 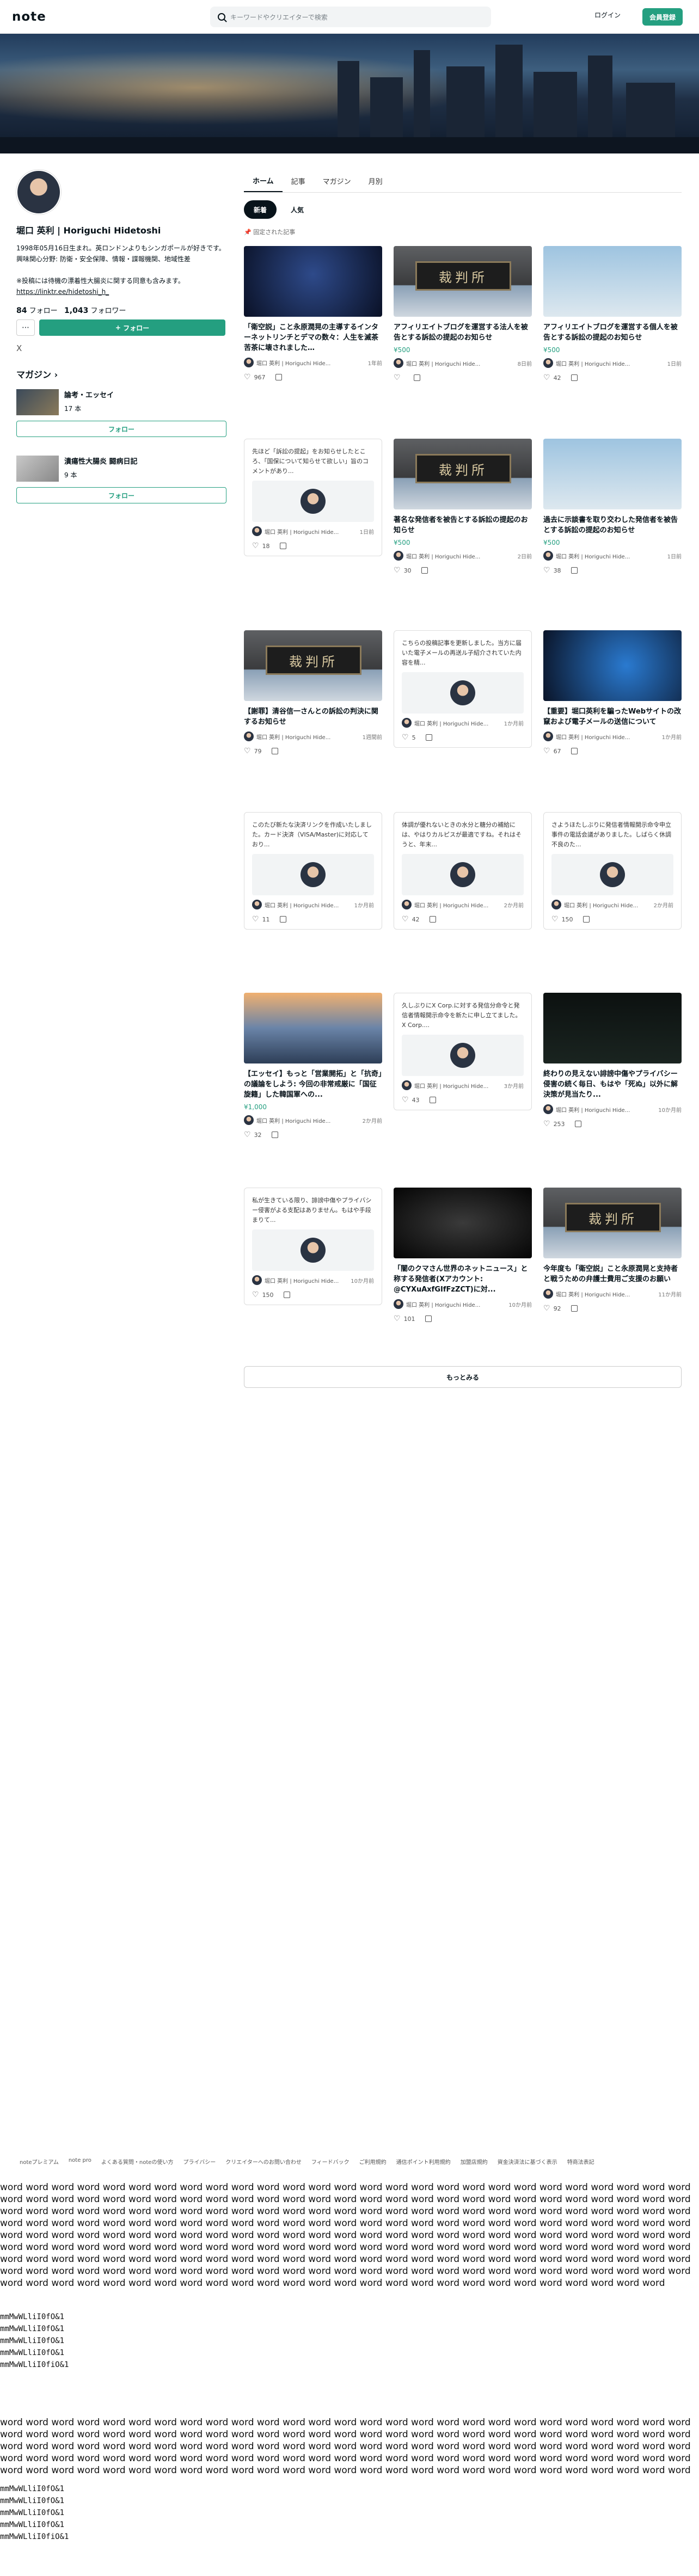 I want to click on follow-button: + フォロー, so click(x=132, y=327).